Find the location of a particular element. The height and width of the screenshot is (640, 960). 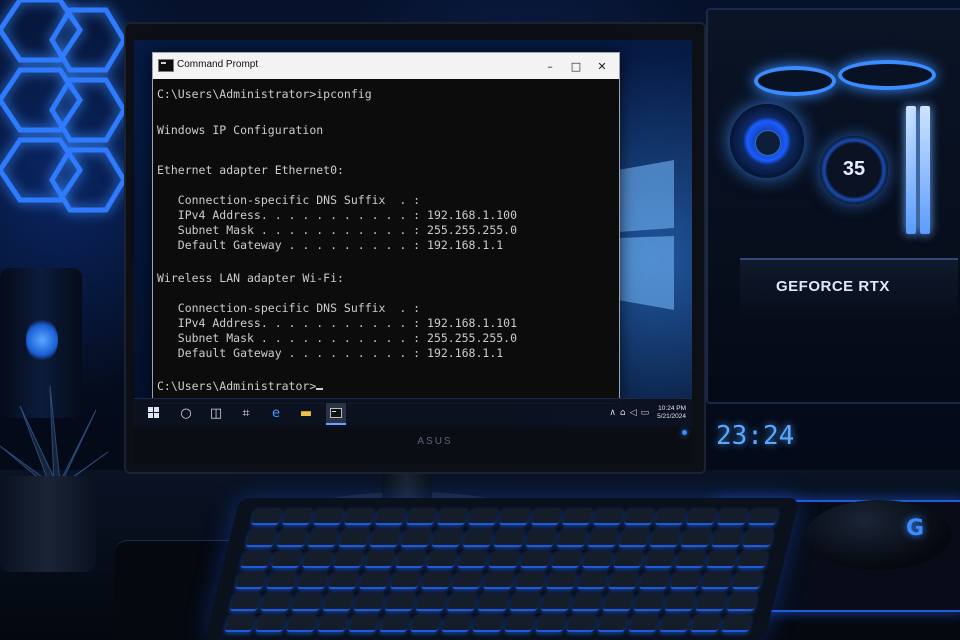

minimize-button: – is located at coordinates (550, 66).